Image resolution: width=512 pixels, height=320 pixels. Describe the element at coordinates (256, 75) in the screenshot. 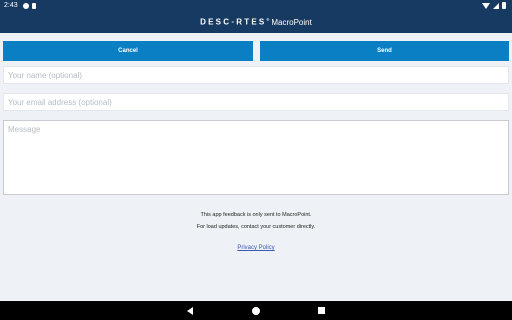

I see `name-input: Your name (optional)` at that location.